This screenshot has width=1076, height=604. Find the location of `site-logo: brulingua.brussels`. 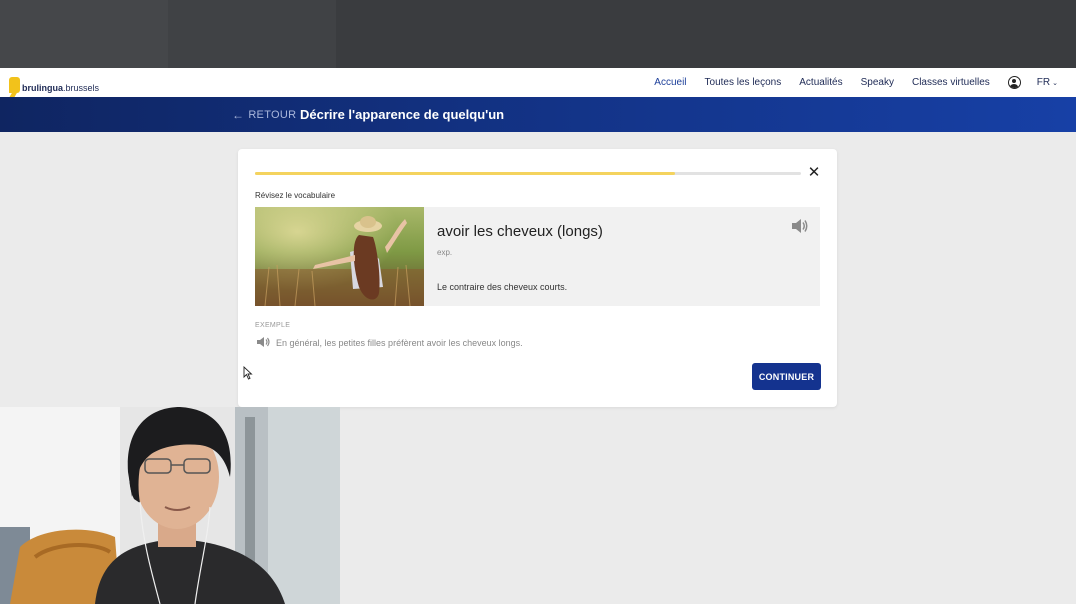

site-logo: brulingua.brussels is located at coordinates (54, 82).